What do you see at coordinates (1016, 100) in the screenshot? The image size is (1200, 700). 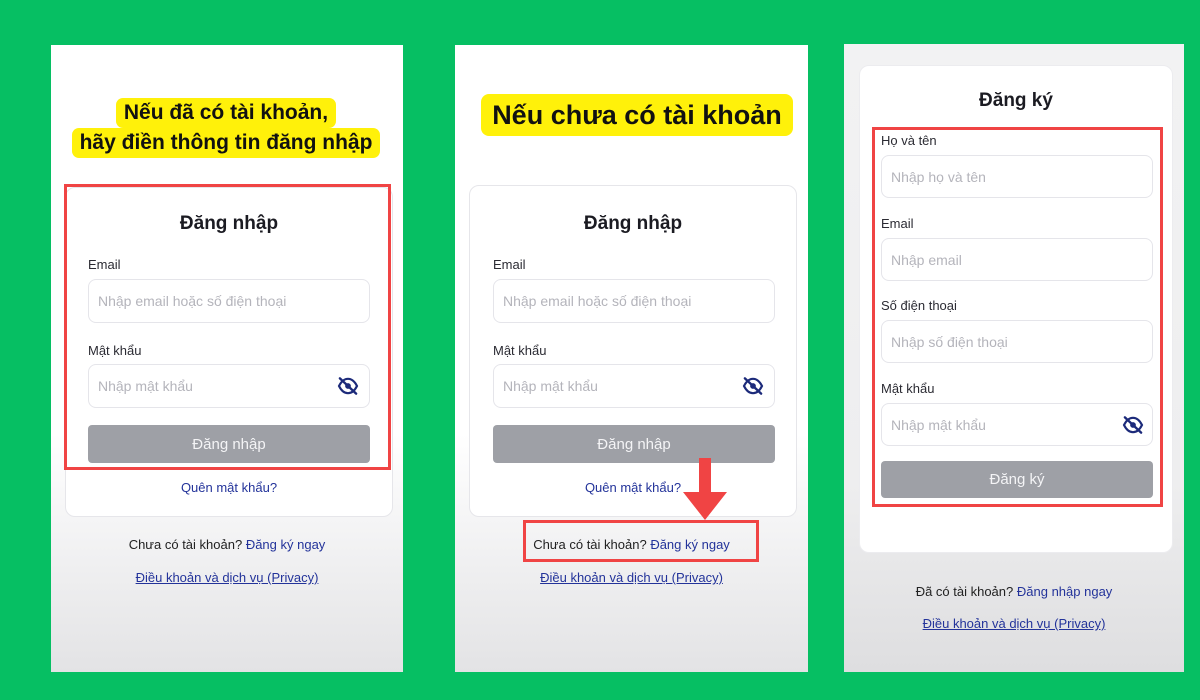 I see `register-title: Đăng ký` at bounding box center [1016, 100].